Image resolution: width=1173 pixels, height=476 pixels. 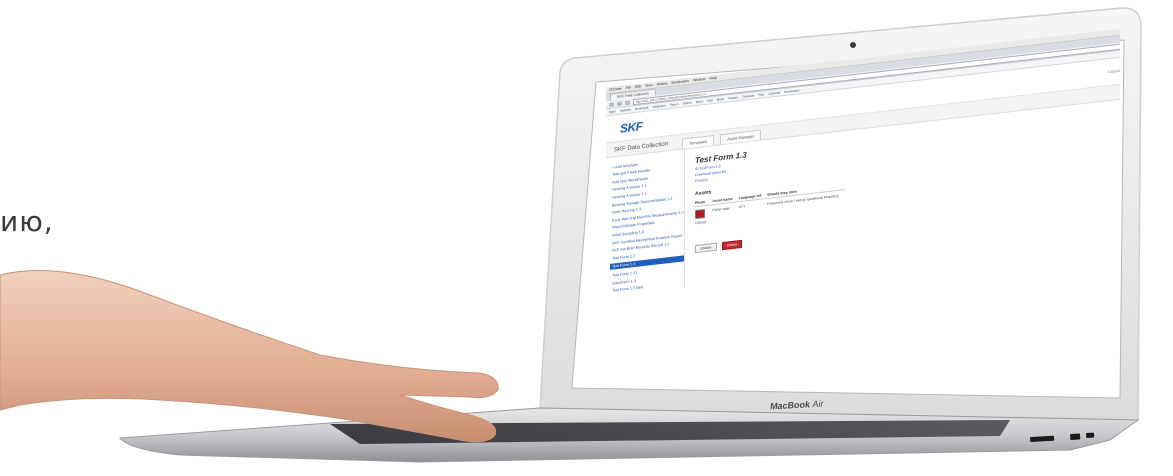 What do you see at coordinates (611, 104) in the screenshot?
I see `back-icon` at bounding box center [611, 104].